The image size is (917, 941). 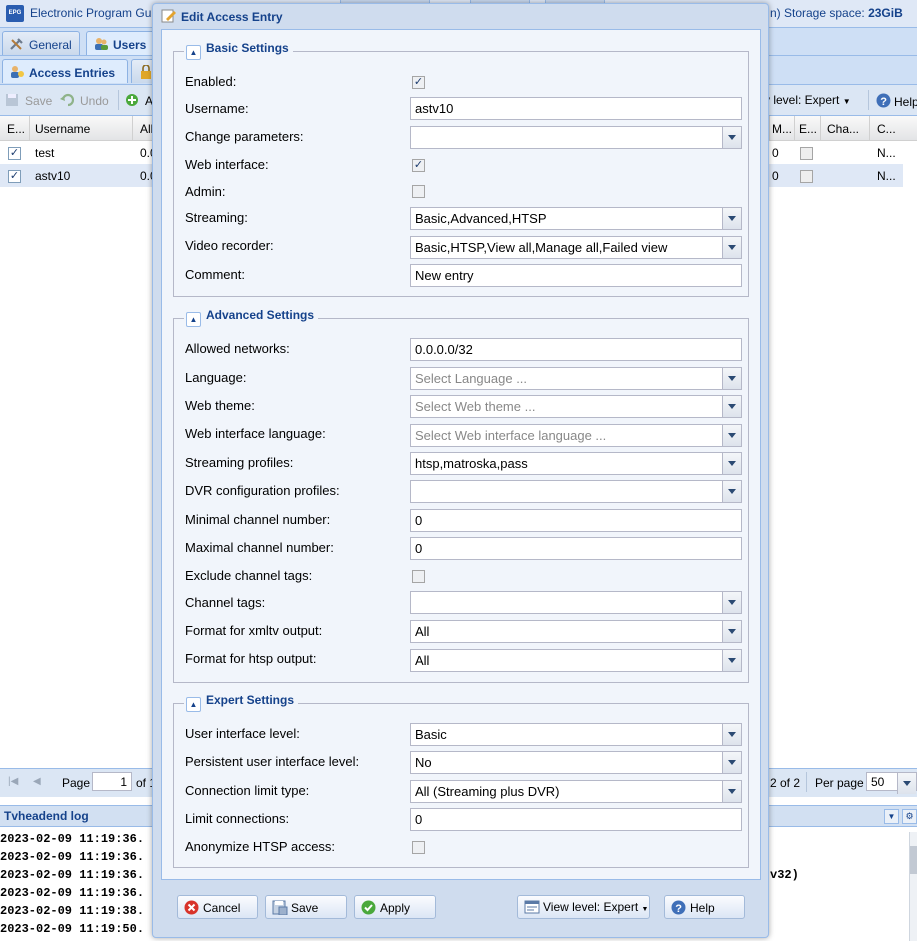 I want to click on limit-connections-field: 0, so click(x=576, y=819).